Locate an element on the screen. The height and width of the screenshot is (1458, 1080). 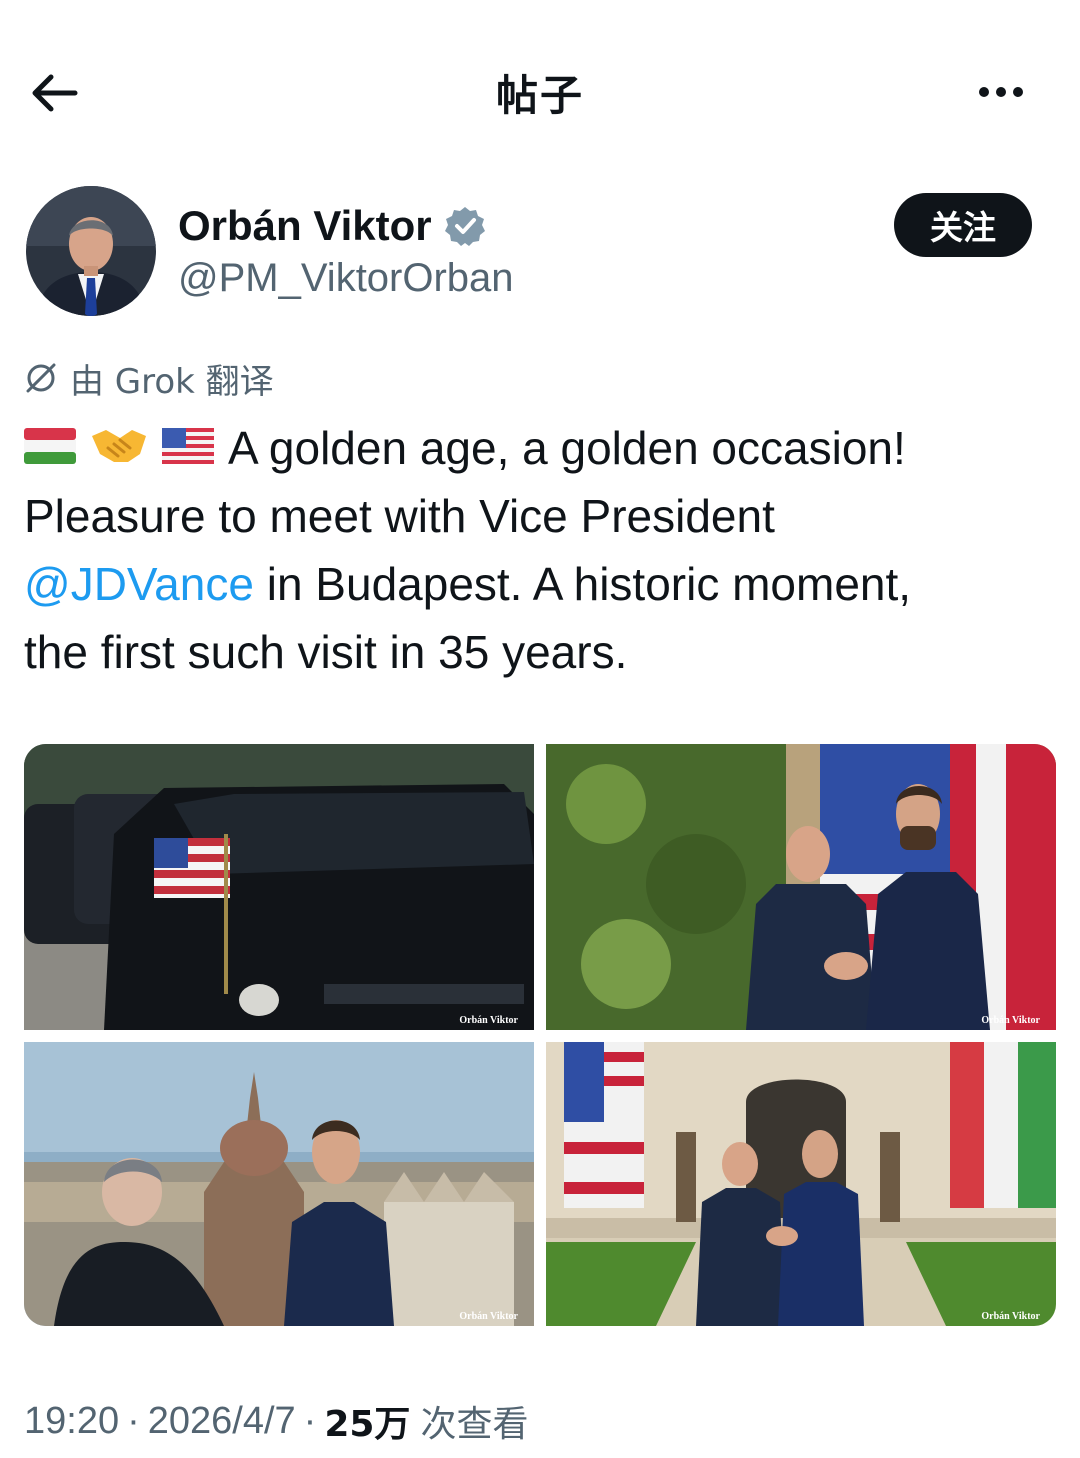
grok-translation-label: 由 Grok 翻译 is located at coordinates (149, 379).